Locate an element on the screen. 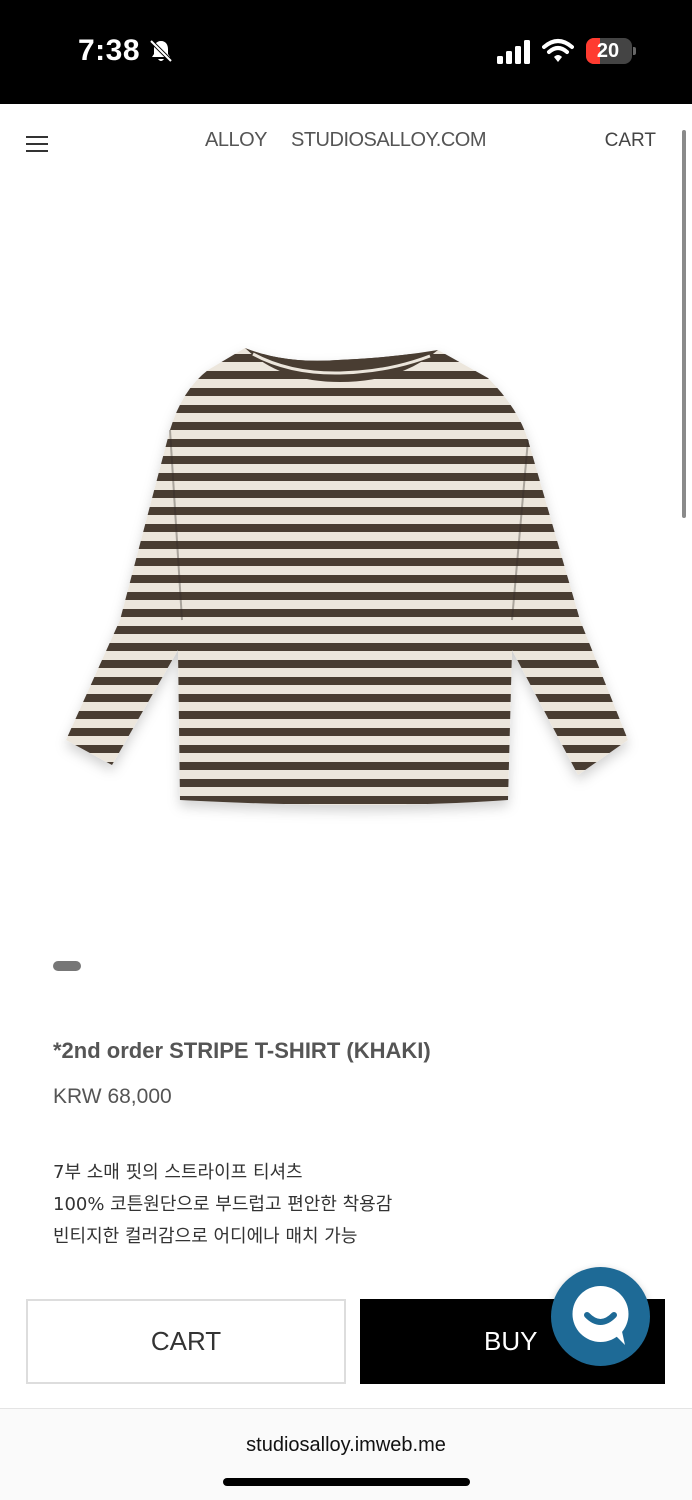 The width and height of the screenshot is (692, 1500). browser-url-bar: studiosalloy.imweb.me is located at coordinates (346, 1454).